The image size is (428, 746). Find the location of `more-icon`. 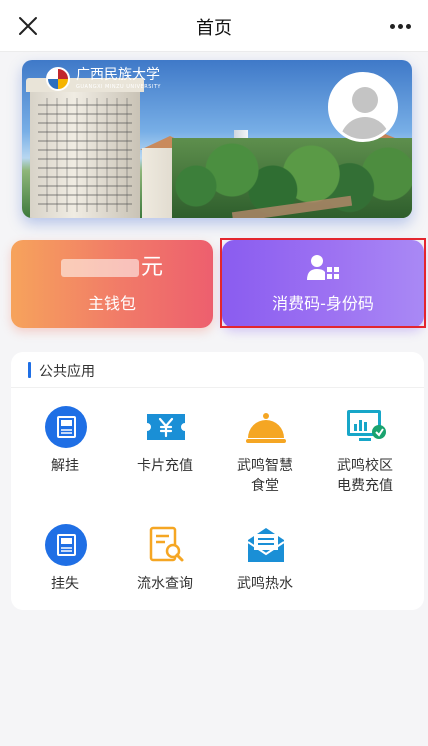

more-icon is located at coordinates (400, 26).